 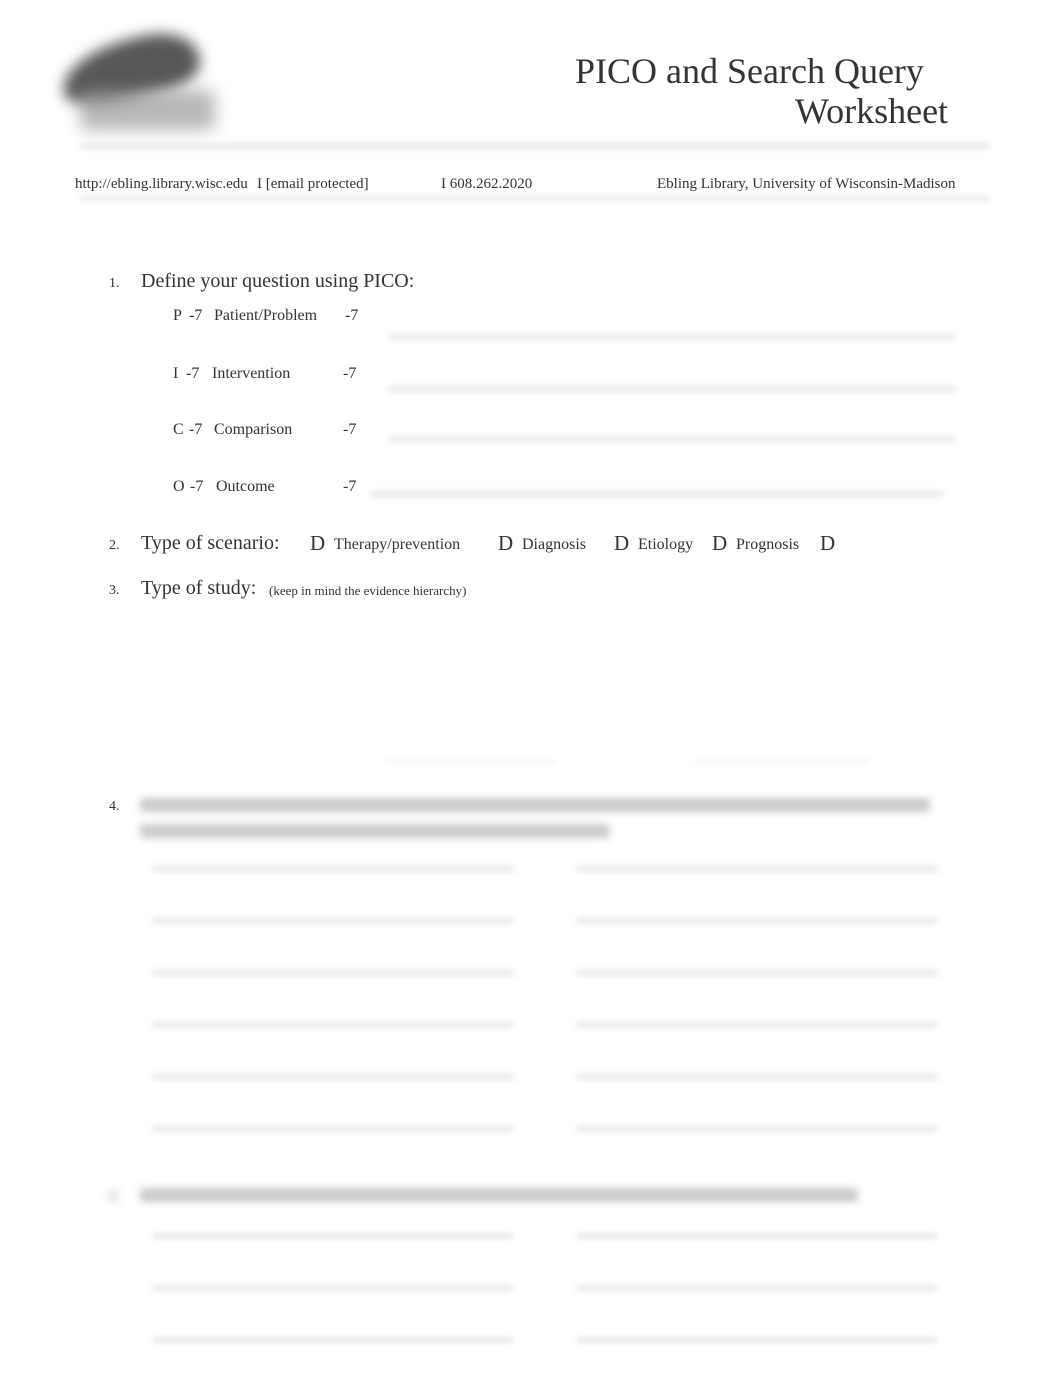 I want to click on pico-label: Patient/Problem, so click(x=266, y=315).